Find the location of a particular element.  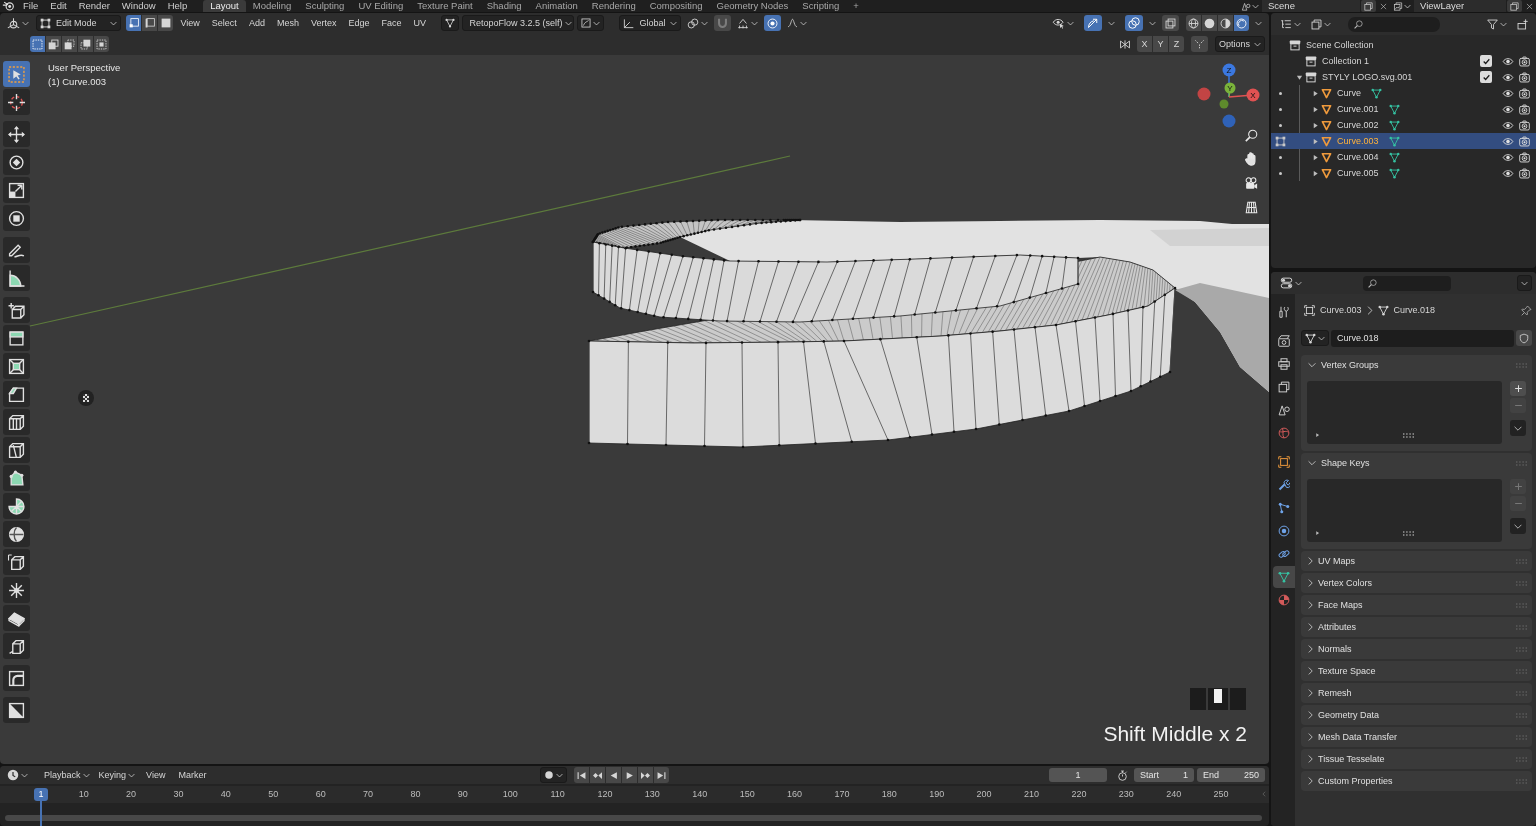

menu-button: Vertex is located at coordinates (323, 23).